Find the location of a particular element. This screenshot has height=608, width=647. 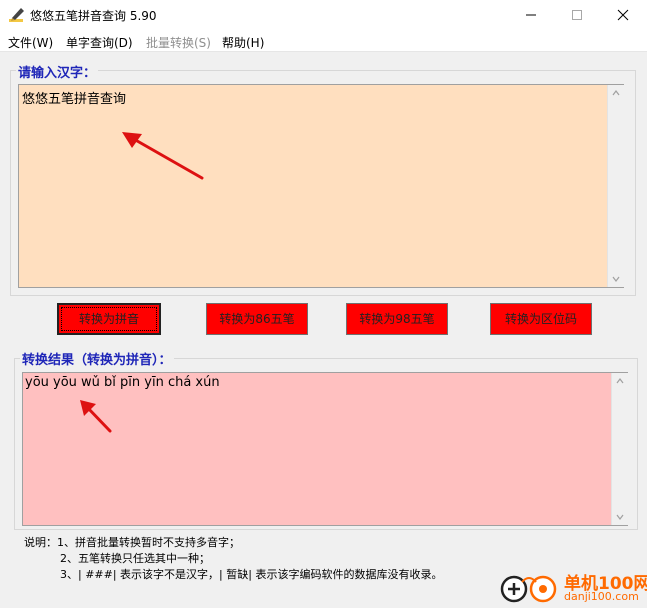

maximize-icon is located at coordinates (577, 15).